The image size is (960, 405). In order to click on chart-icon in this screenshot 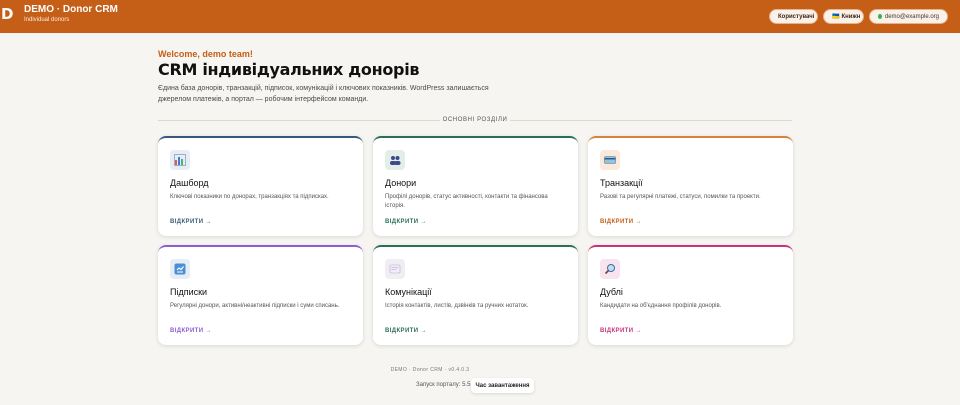, I will do `click(180, 160)`.